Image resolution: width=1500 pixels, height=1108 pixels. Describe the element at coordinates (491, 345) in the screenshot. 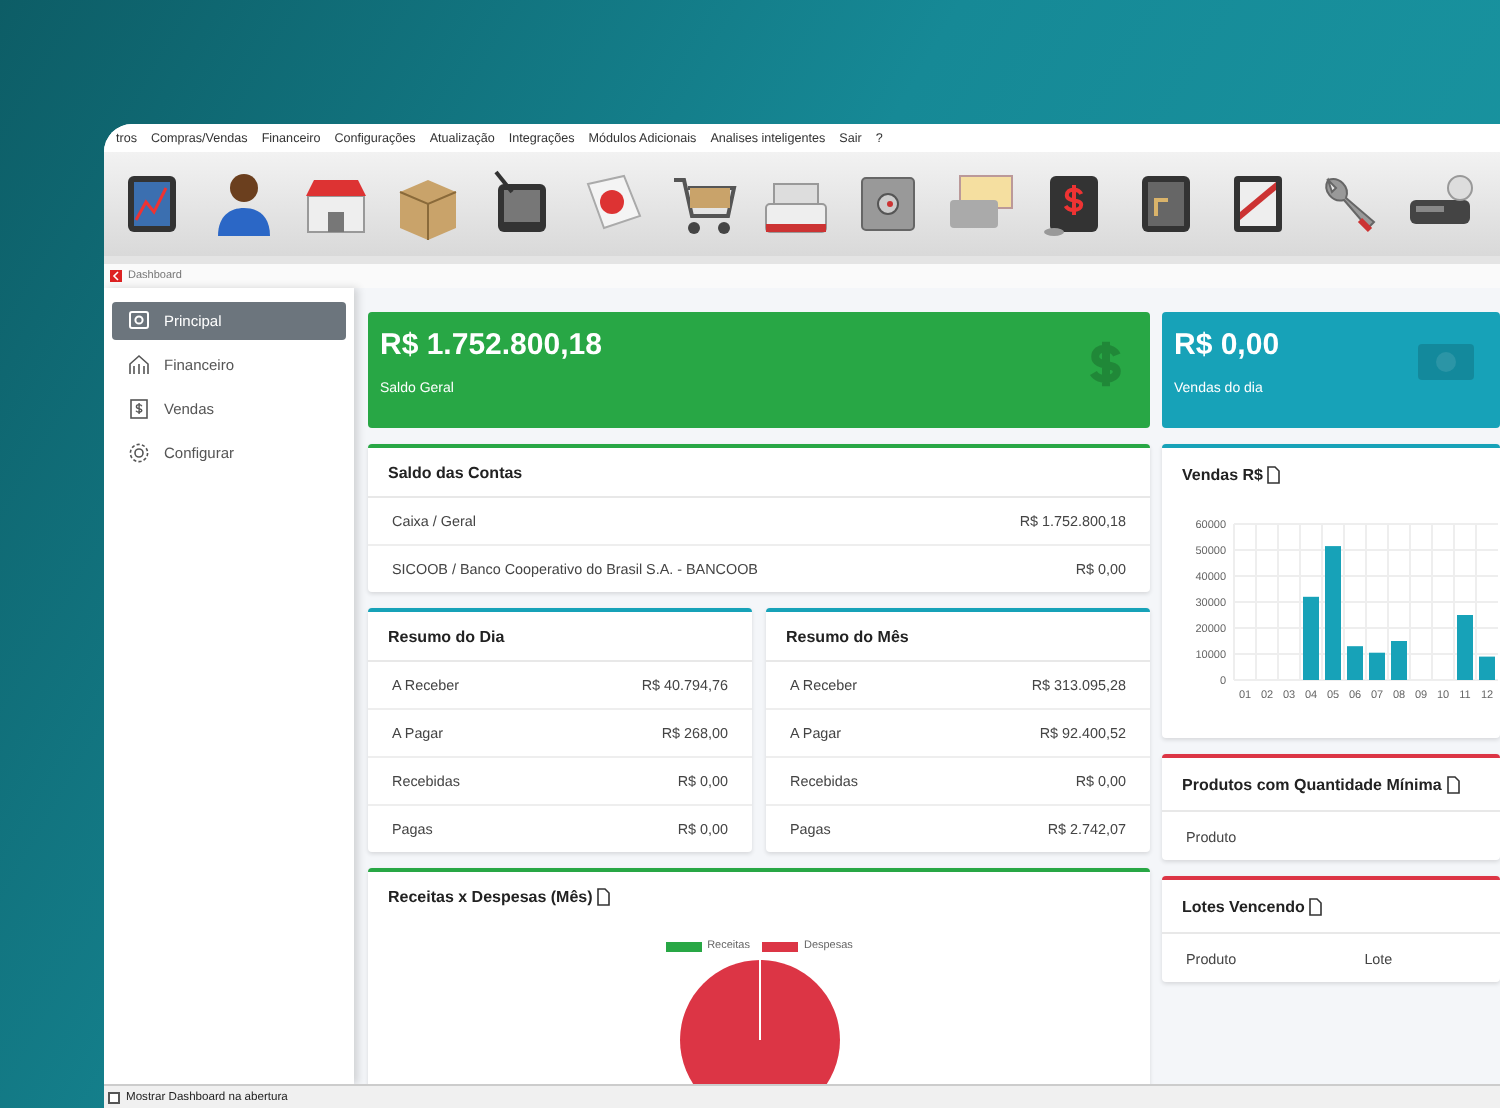

I see `stat-value: R$ 1.752.800,18` at that location.